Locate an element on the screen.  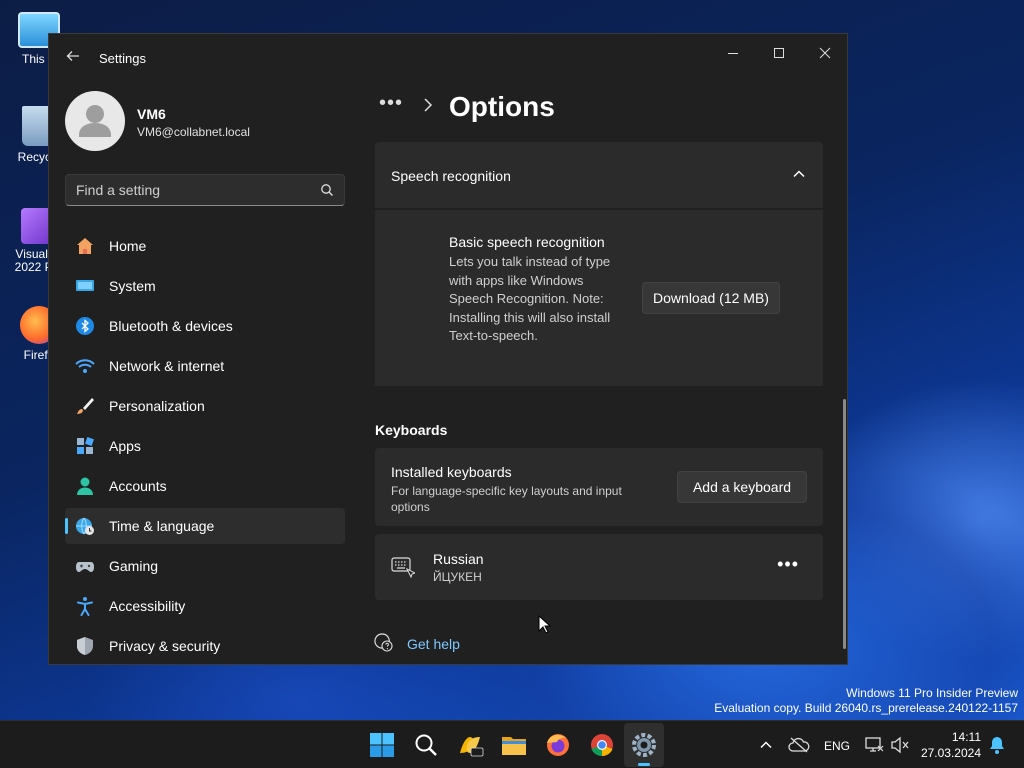
start-icon is located at coordinates (382, 745).